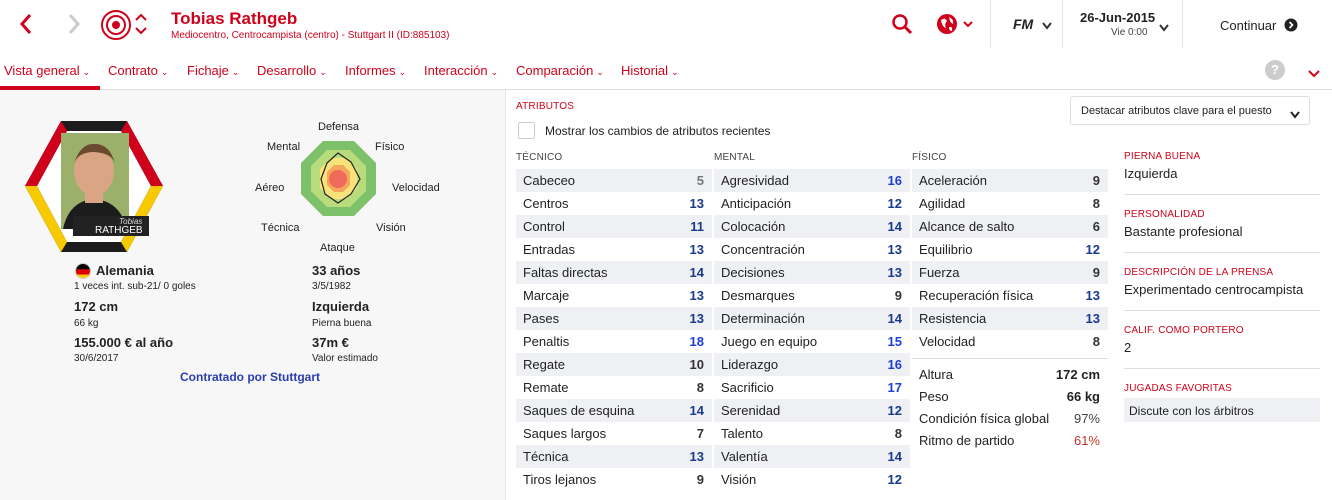 Image resolution: width=1332 pixels, height=500 pixels. I want to click on card-name-large: RATHGEB, so click(119, 230).